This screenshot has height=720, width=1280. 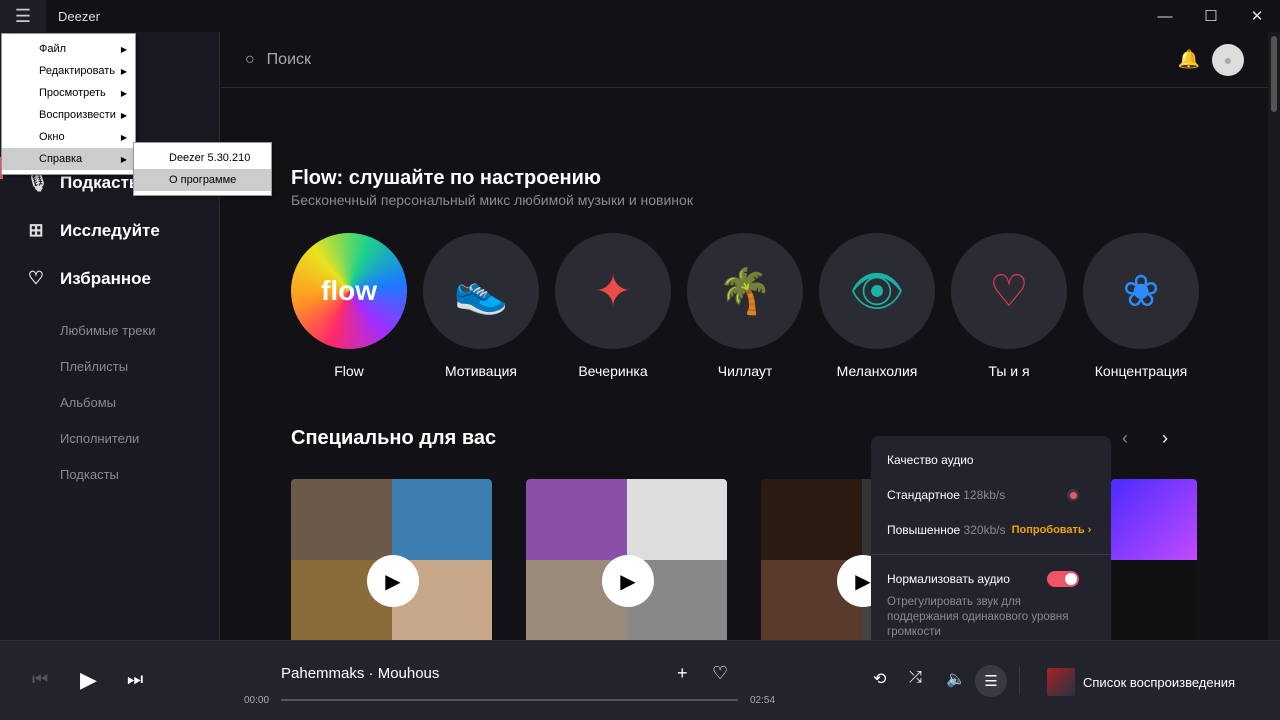 I want to click on flow-item: flow Flow, so click(x=349, y=306).